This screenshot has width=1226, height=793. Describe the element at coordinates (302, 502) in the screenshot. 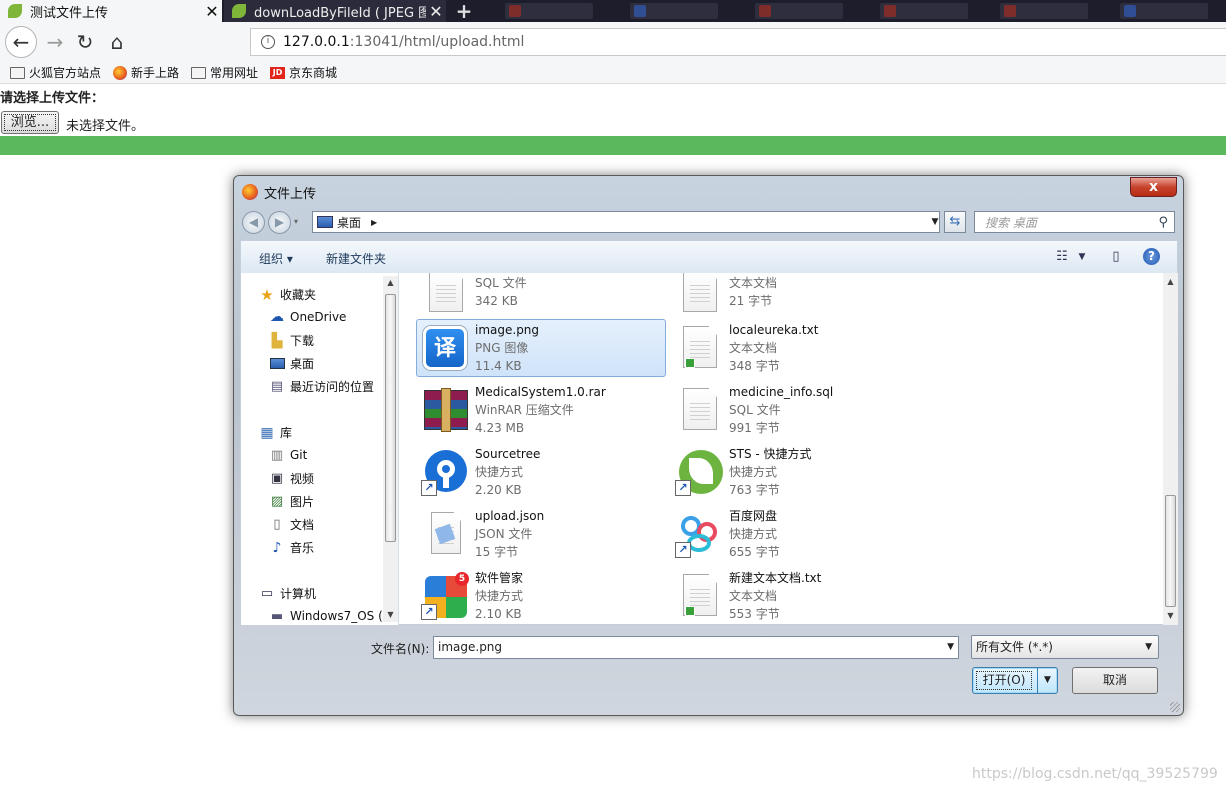

I see `nav-item-label: 图片` at that location.